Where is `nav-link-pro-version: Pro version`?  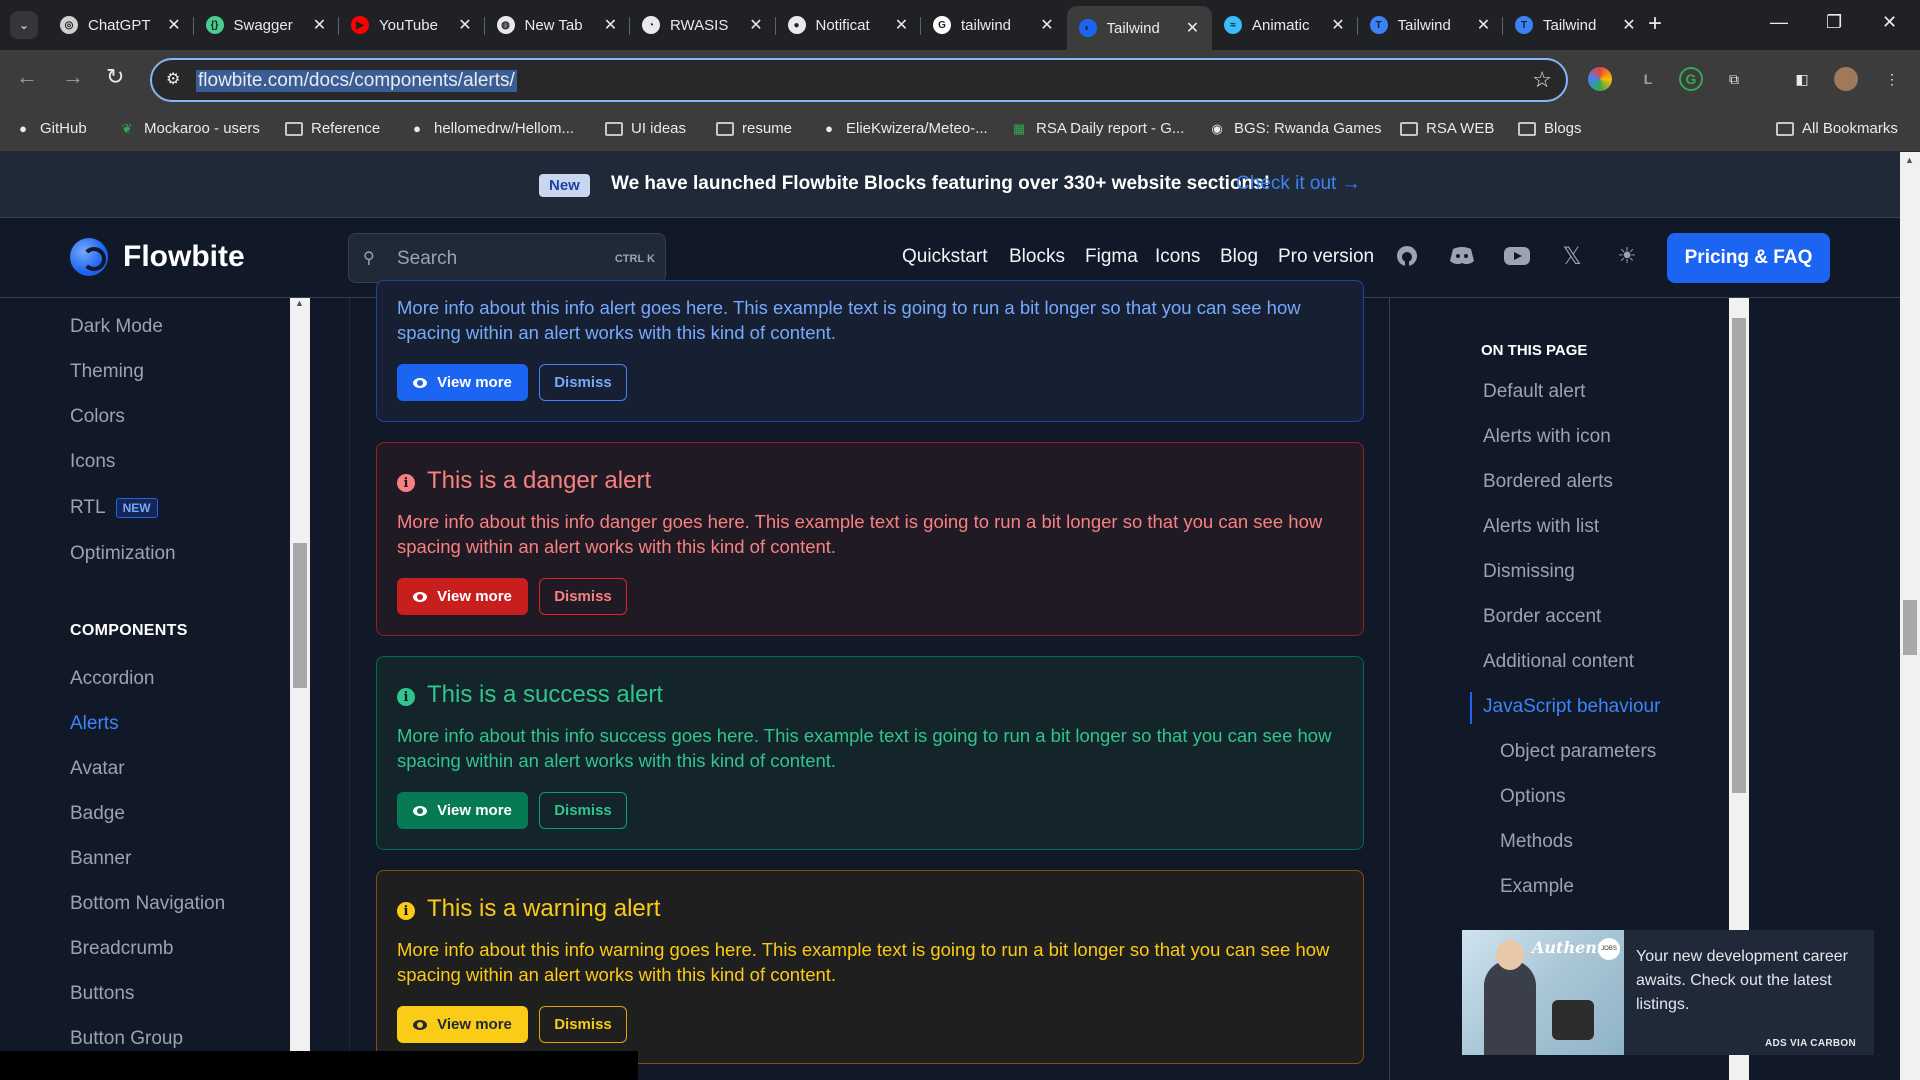 nav-link-pro-version: Pro version is located at coordinates (1326, 257).